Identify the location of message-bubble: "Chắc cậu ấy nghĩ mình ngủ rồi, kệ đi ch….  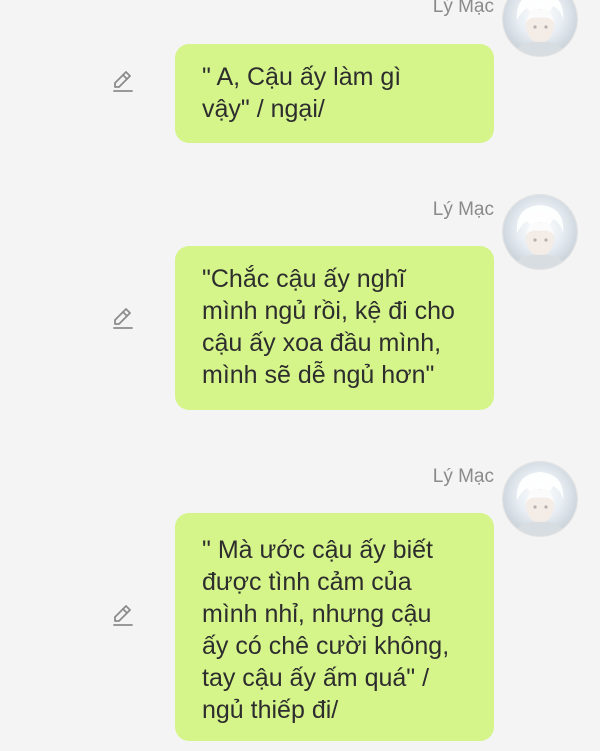
(334, 328).